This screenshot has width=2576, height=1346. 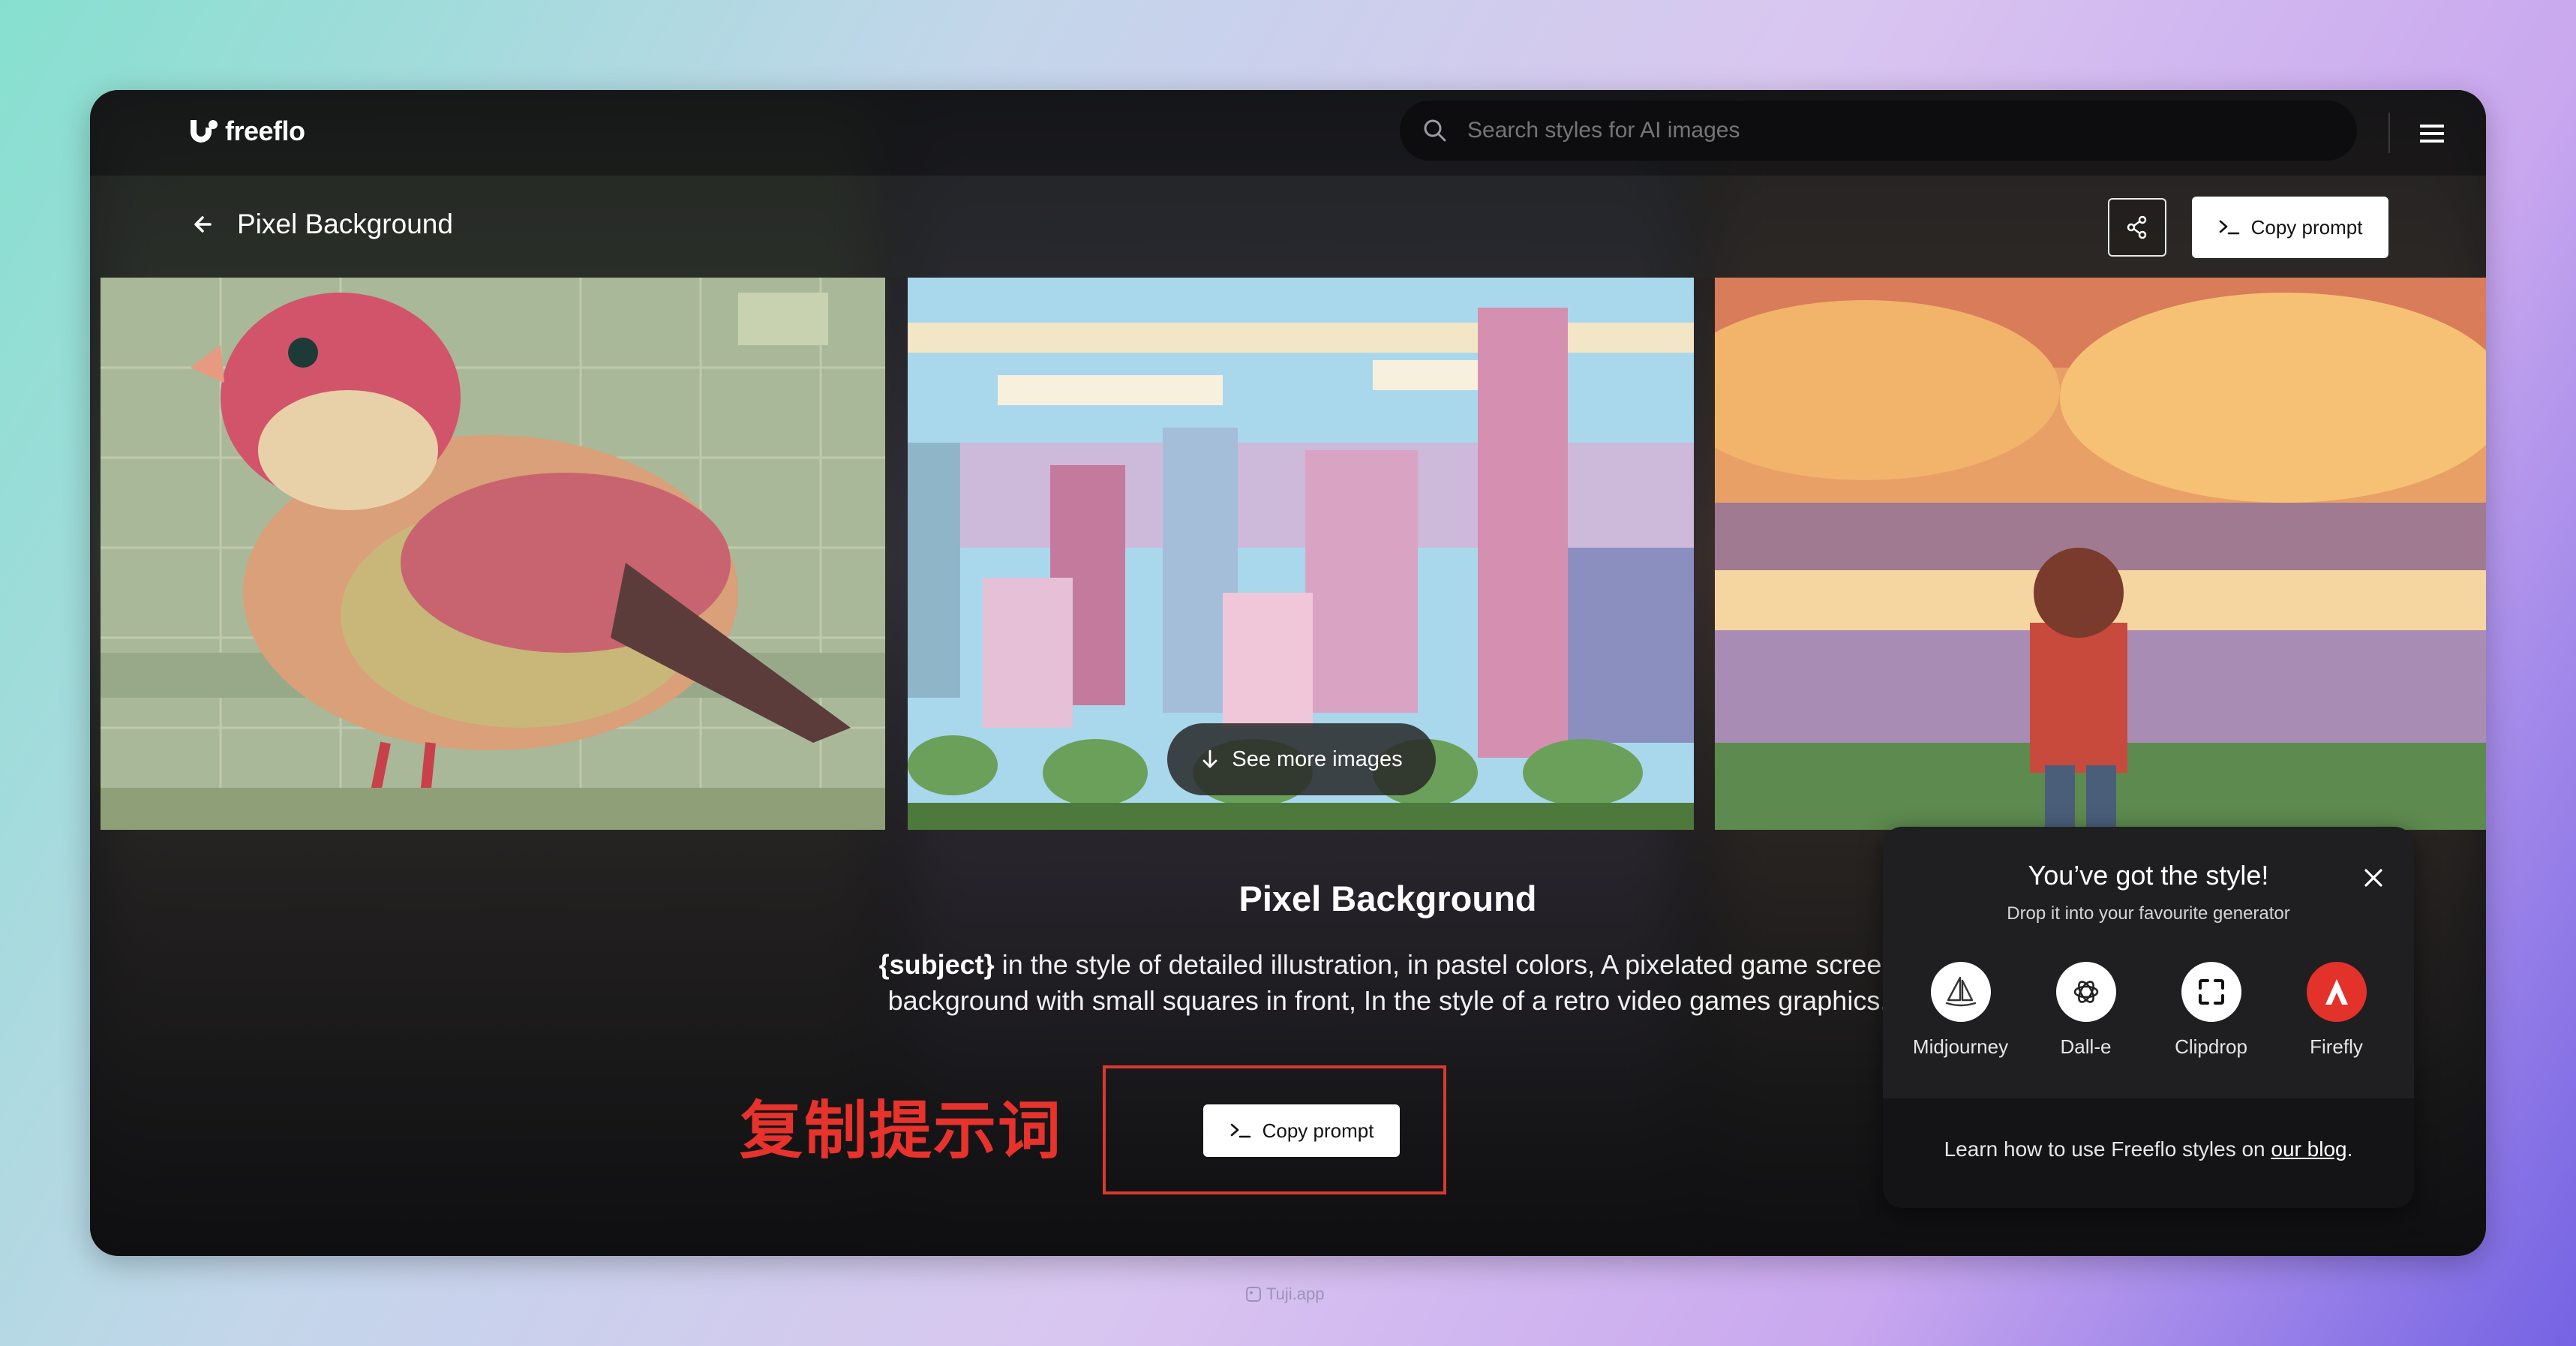 What do you see at coordinates (2085, 992) in the screenshot?
I see `openai-icon` at bounding box center [2085, 992].